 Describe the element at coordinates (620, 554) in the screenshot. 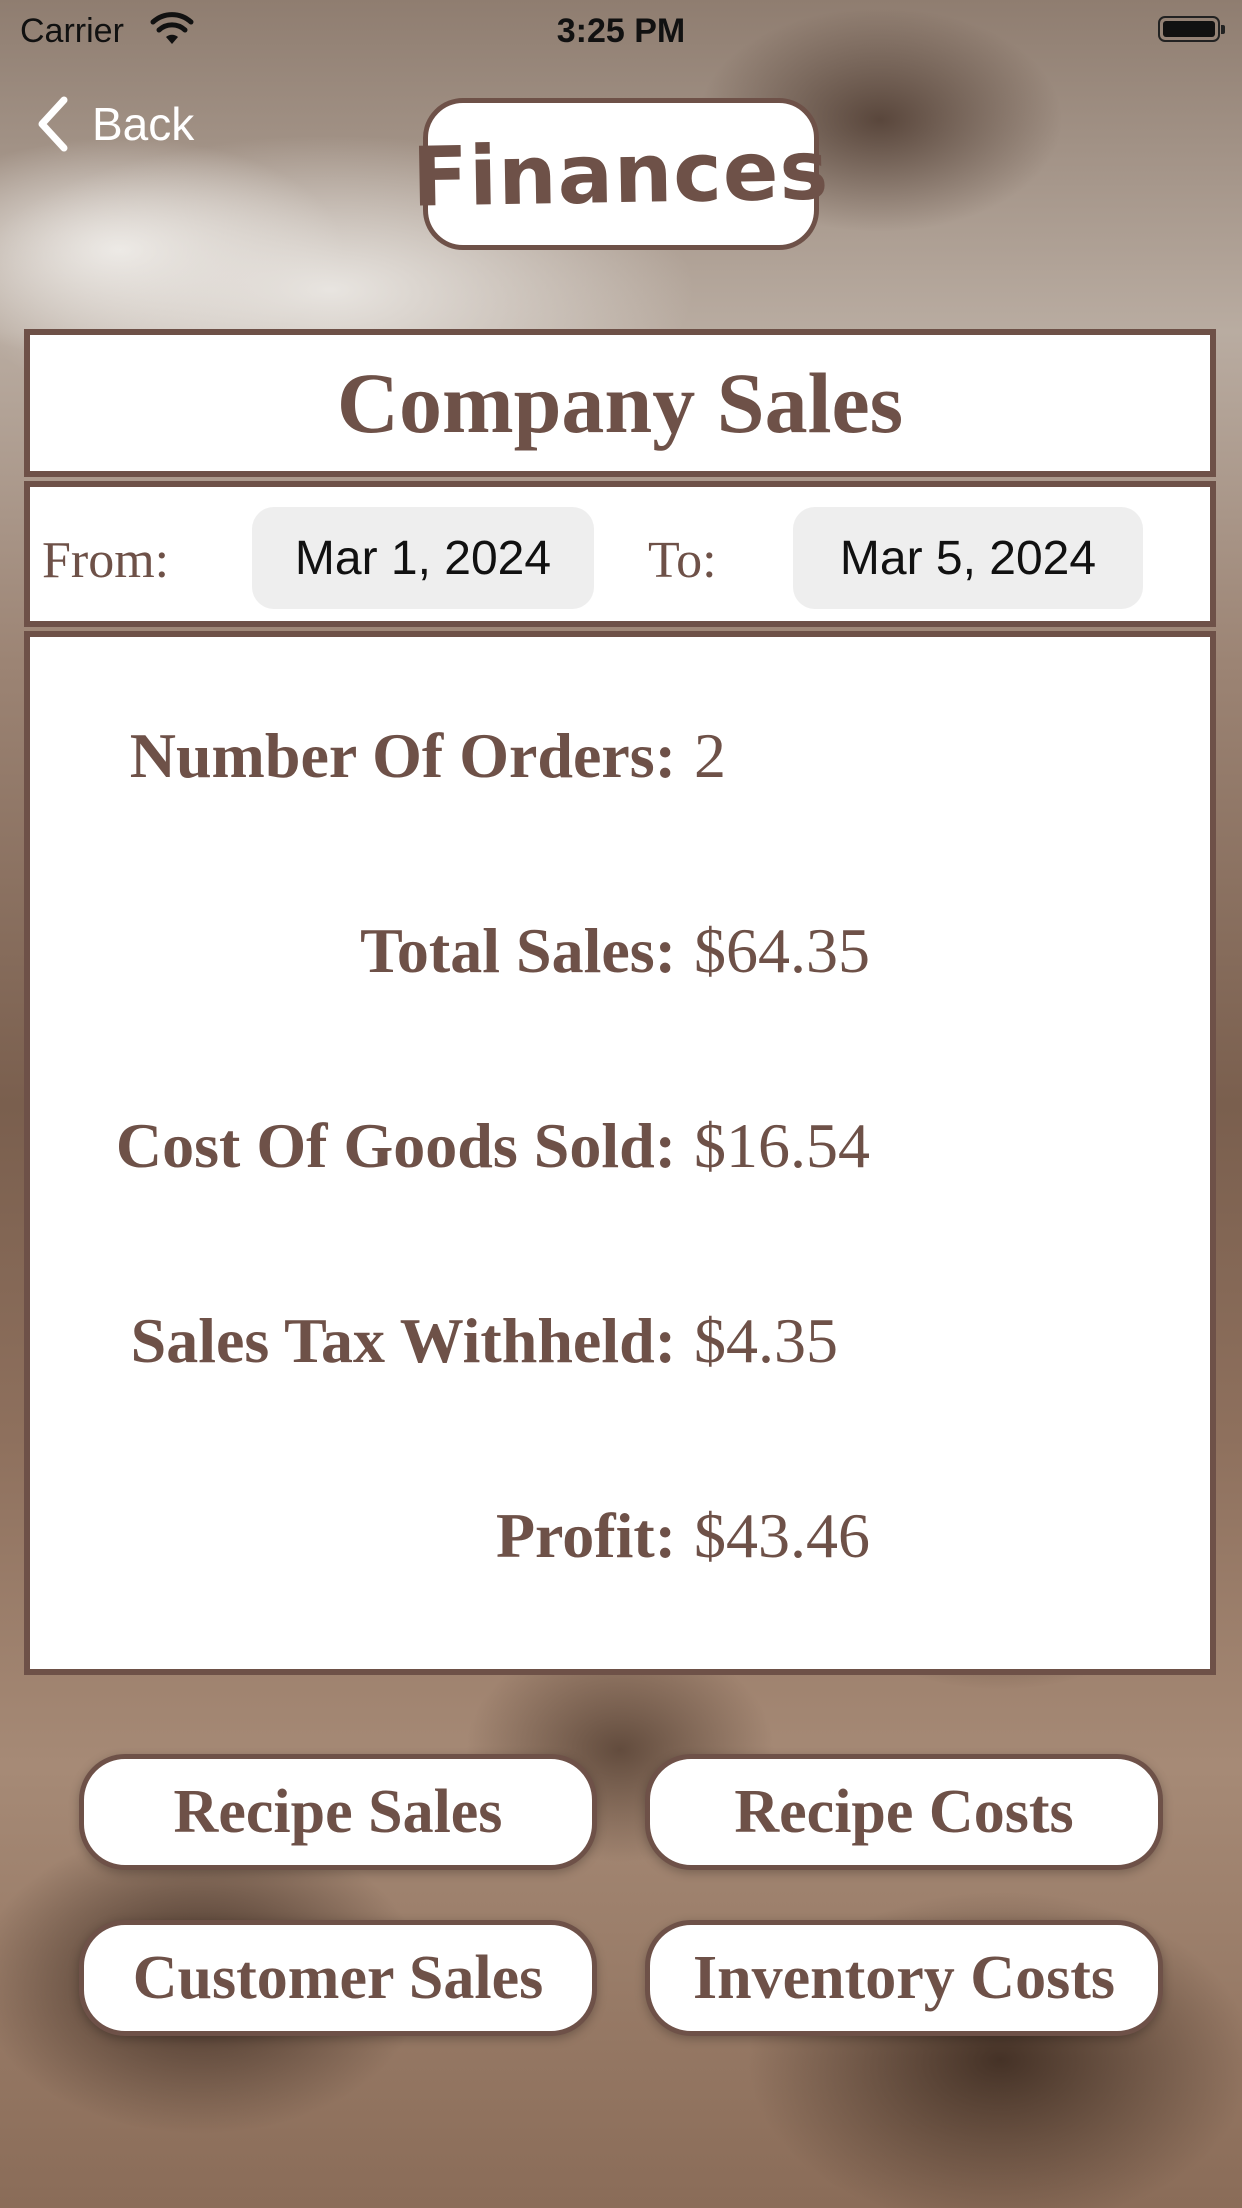

I see `date-range-panel: From: Mar 1, 2024 To: Mar 5, 2024` at that location.